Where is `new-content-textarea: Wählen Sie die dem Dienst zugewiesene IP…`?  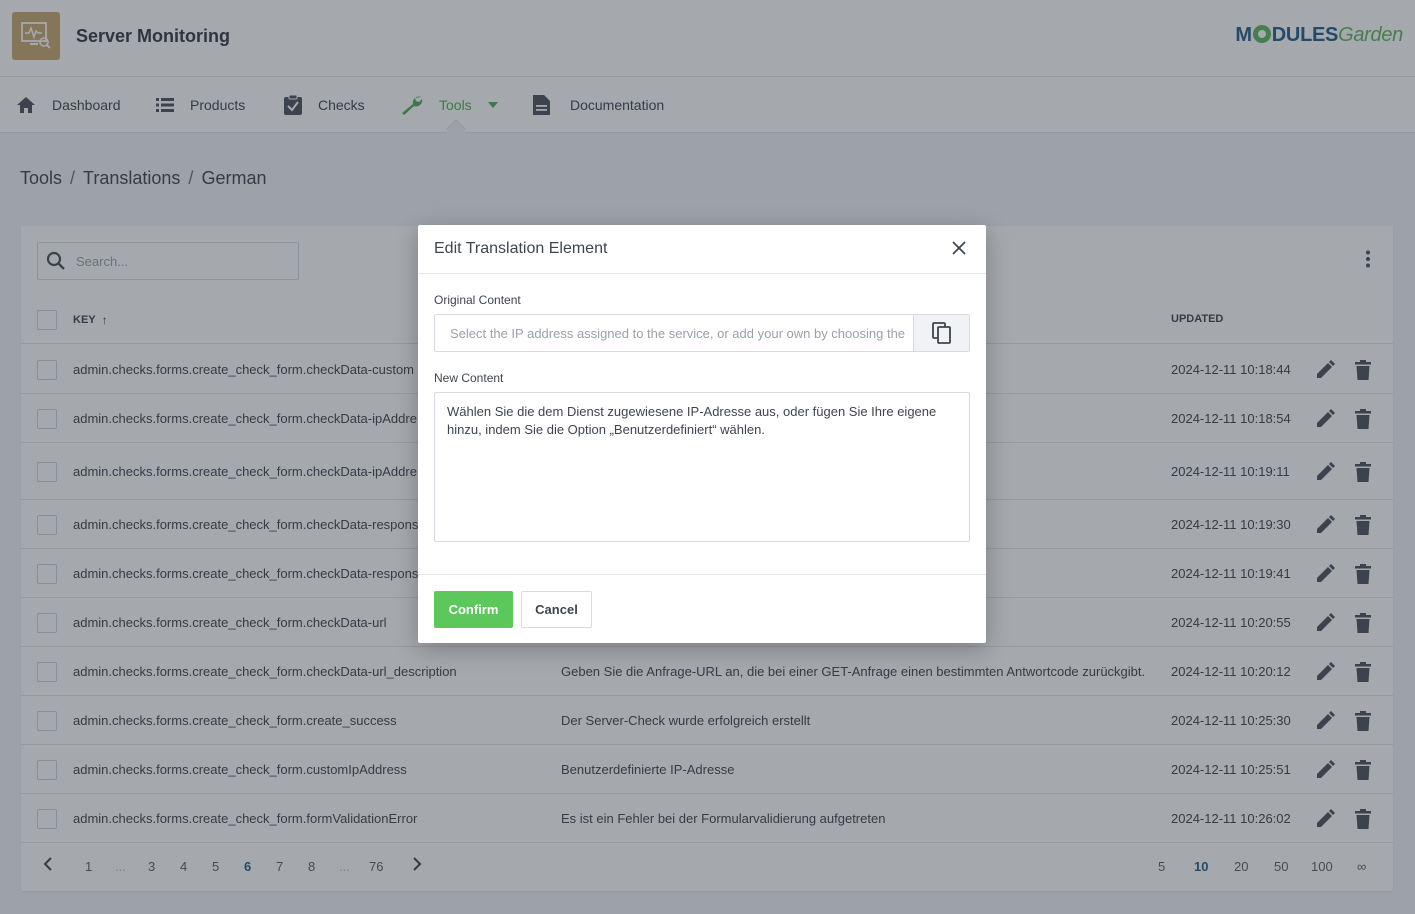 new-content-textarea: Wählen Sie die dem Dienst zugewiesene IP… is located at coordinates (702, 467).